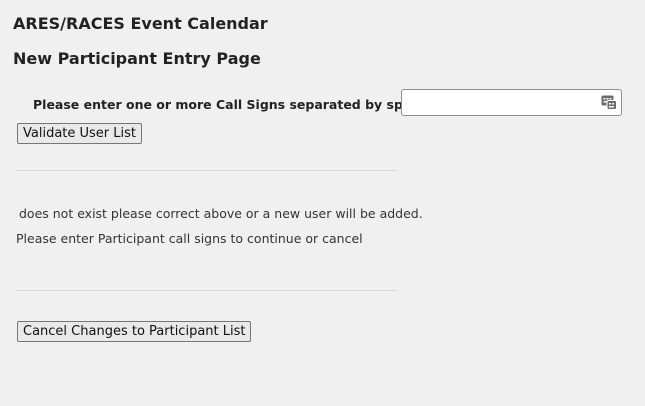  Describe the element at coordinates (134, 331) in the screenshot. I see `cancel-changes-button: Cancel Changes to Participant List` at that location.